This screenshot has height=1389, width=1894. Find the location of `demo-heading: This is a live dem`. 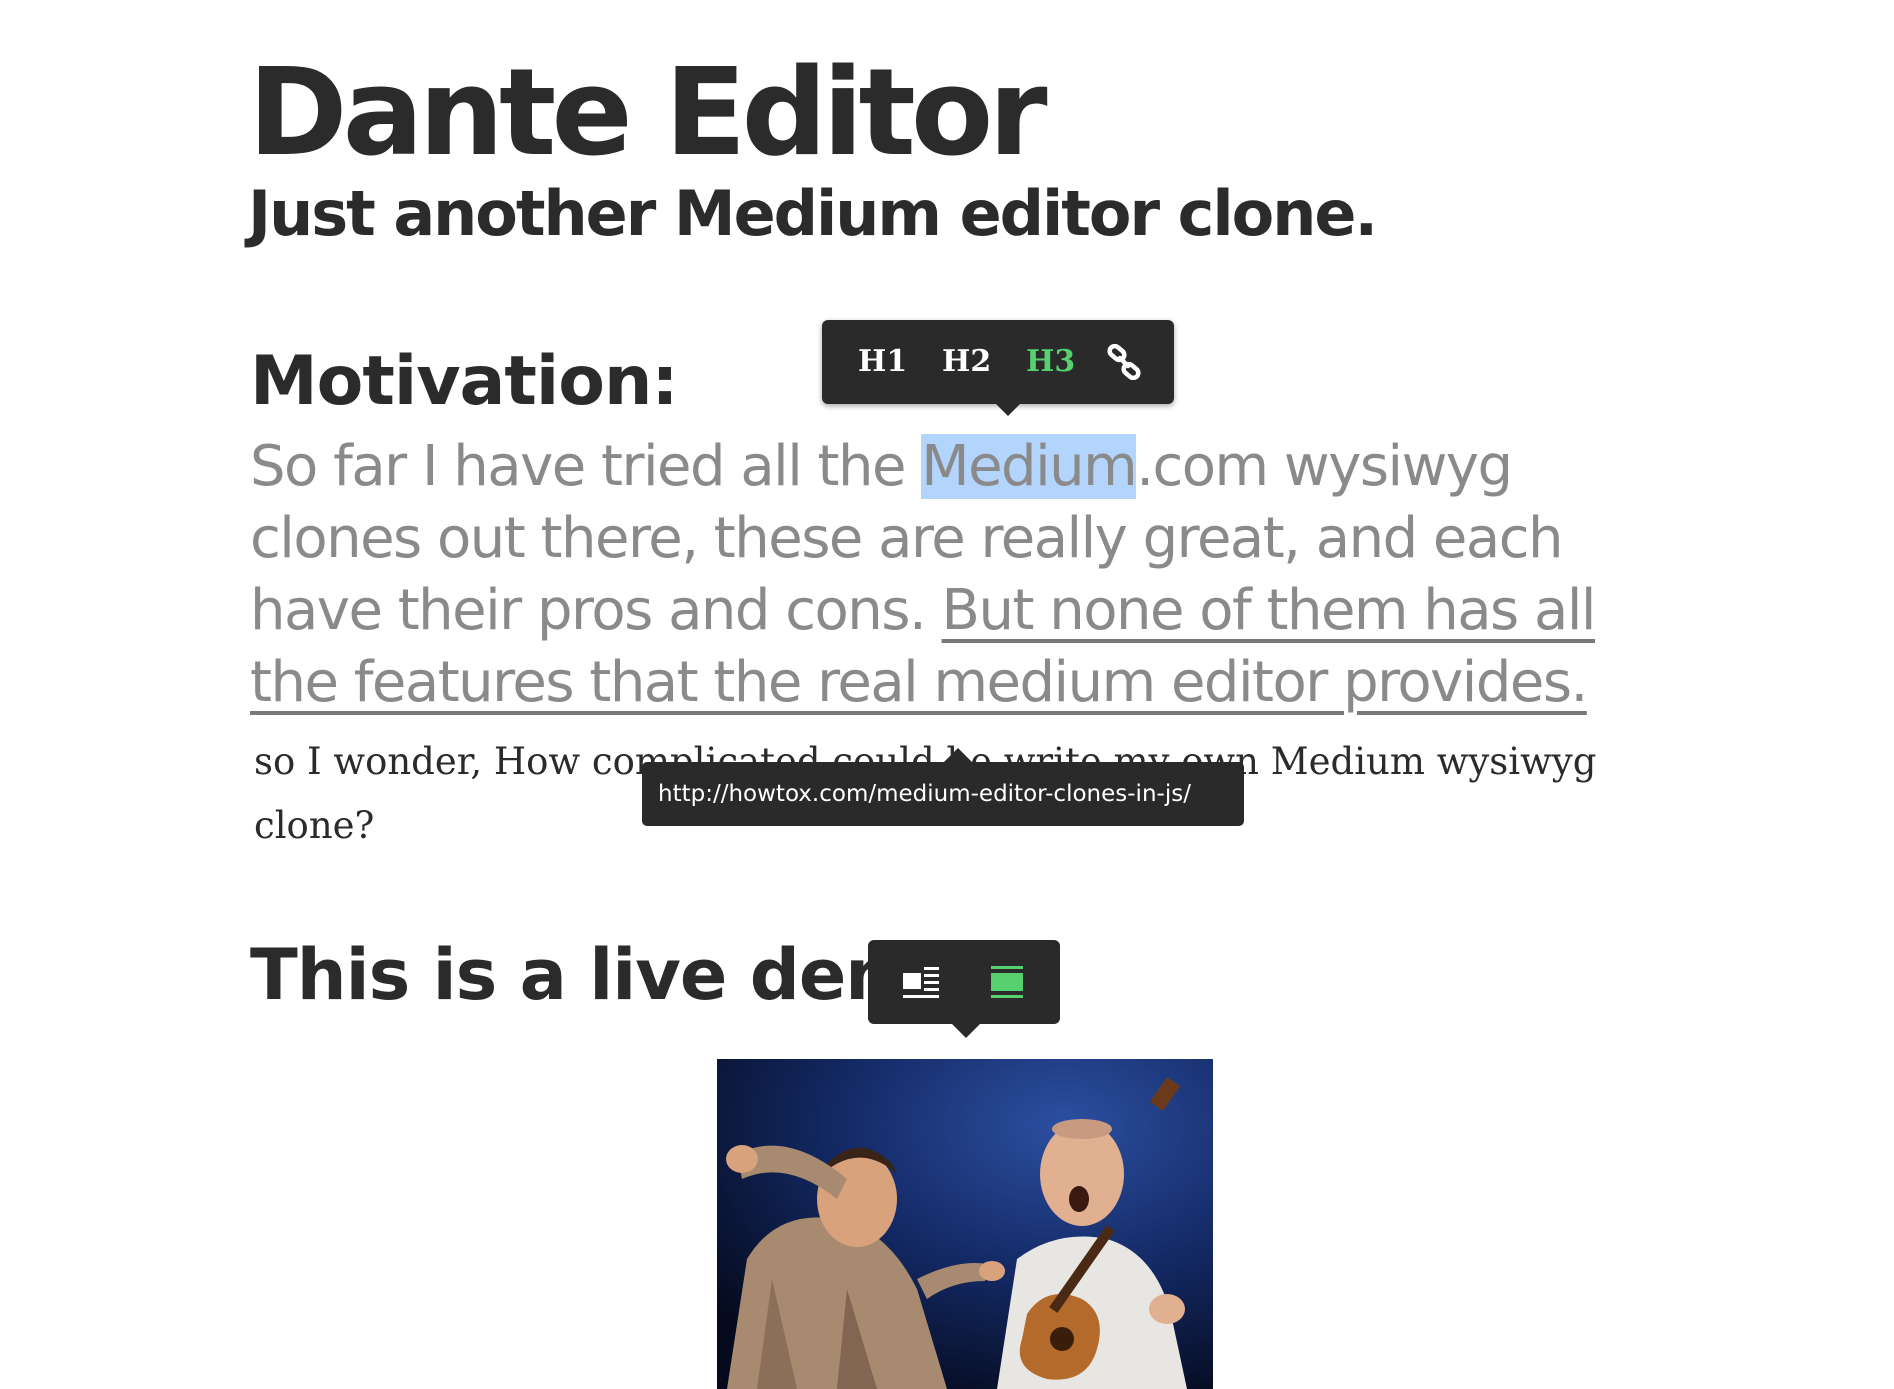

demo-heading: This is a live dem is located at coordinates (584, 975).